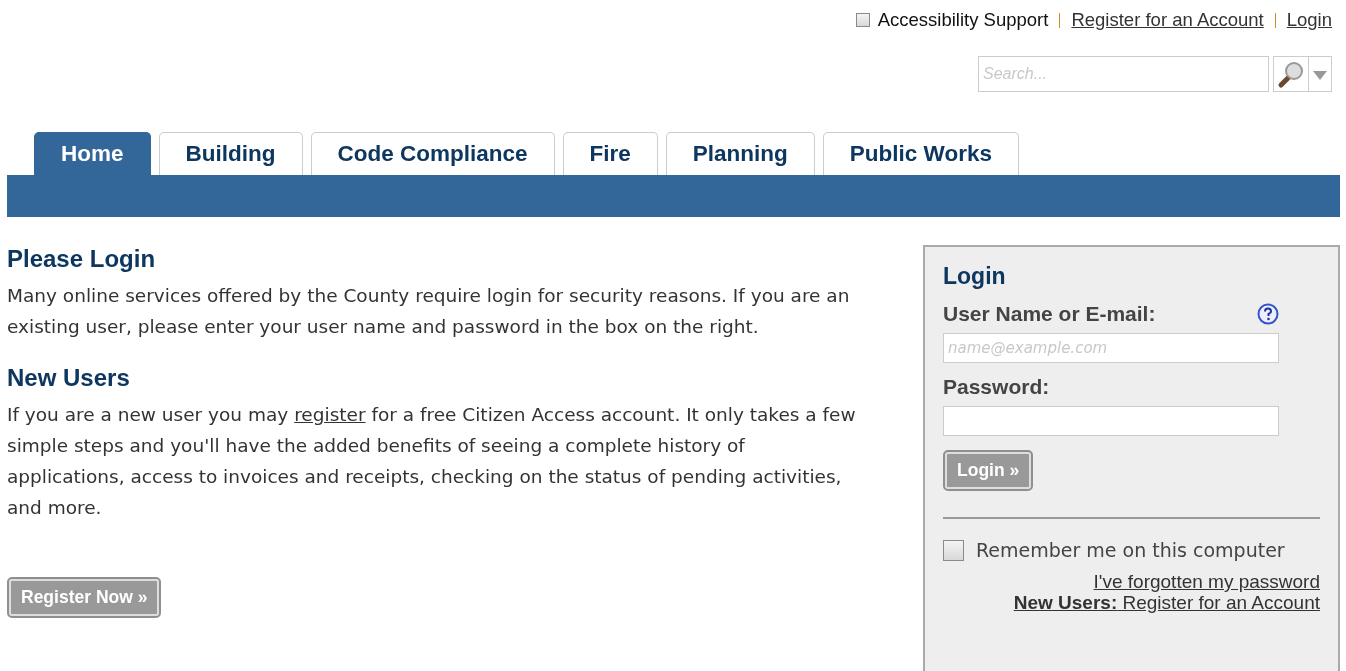  Describe the element at coordinates (1167, 20) in the screenshot. I see `header-link: Register for an Account` at that location.